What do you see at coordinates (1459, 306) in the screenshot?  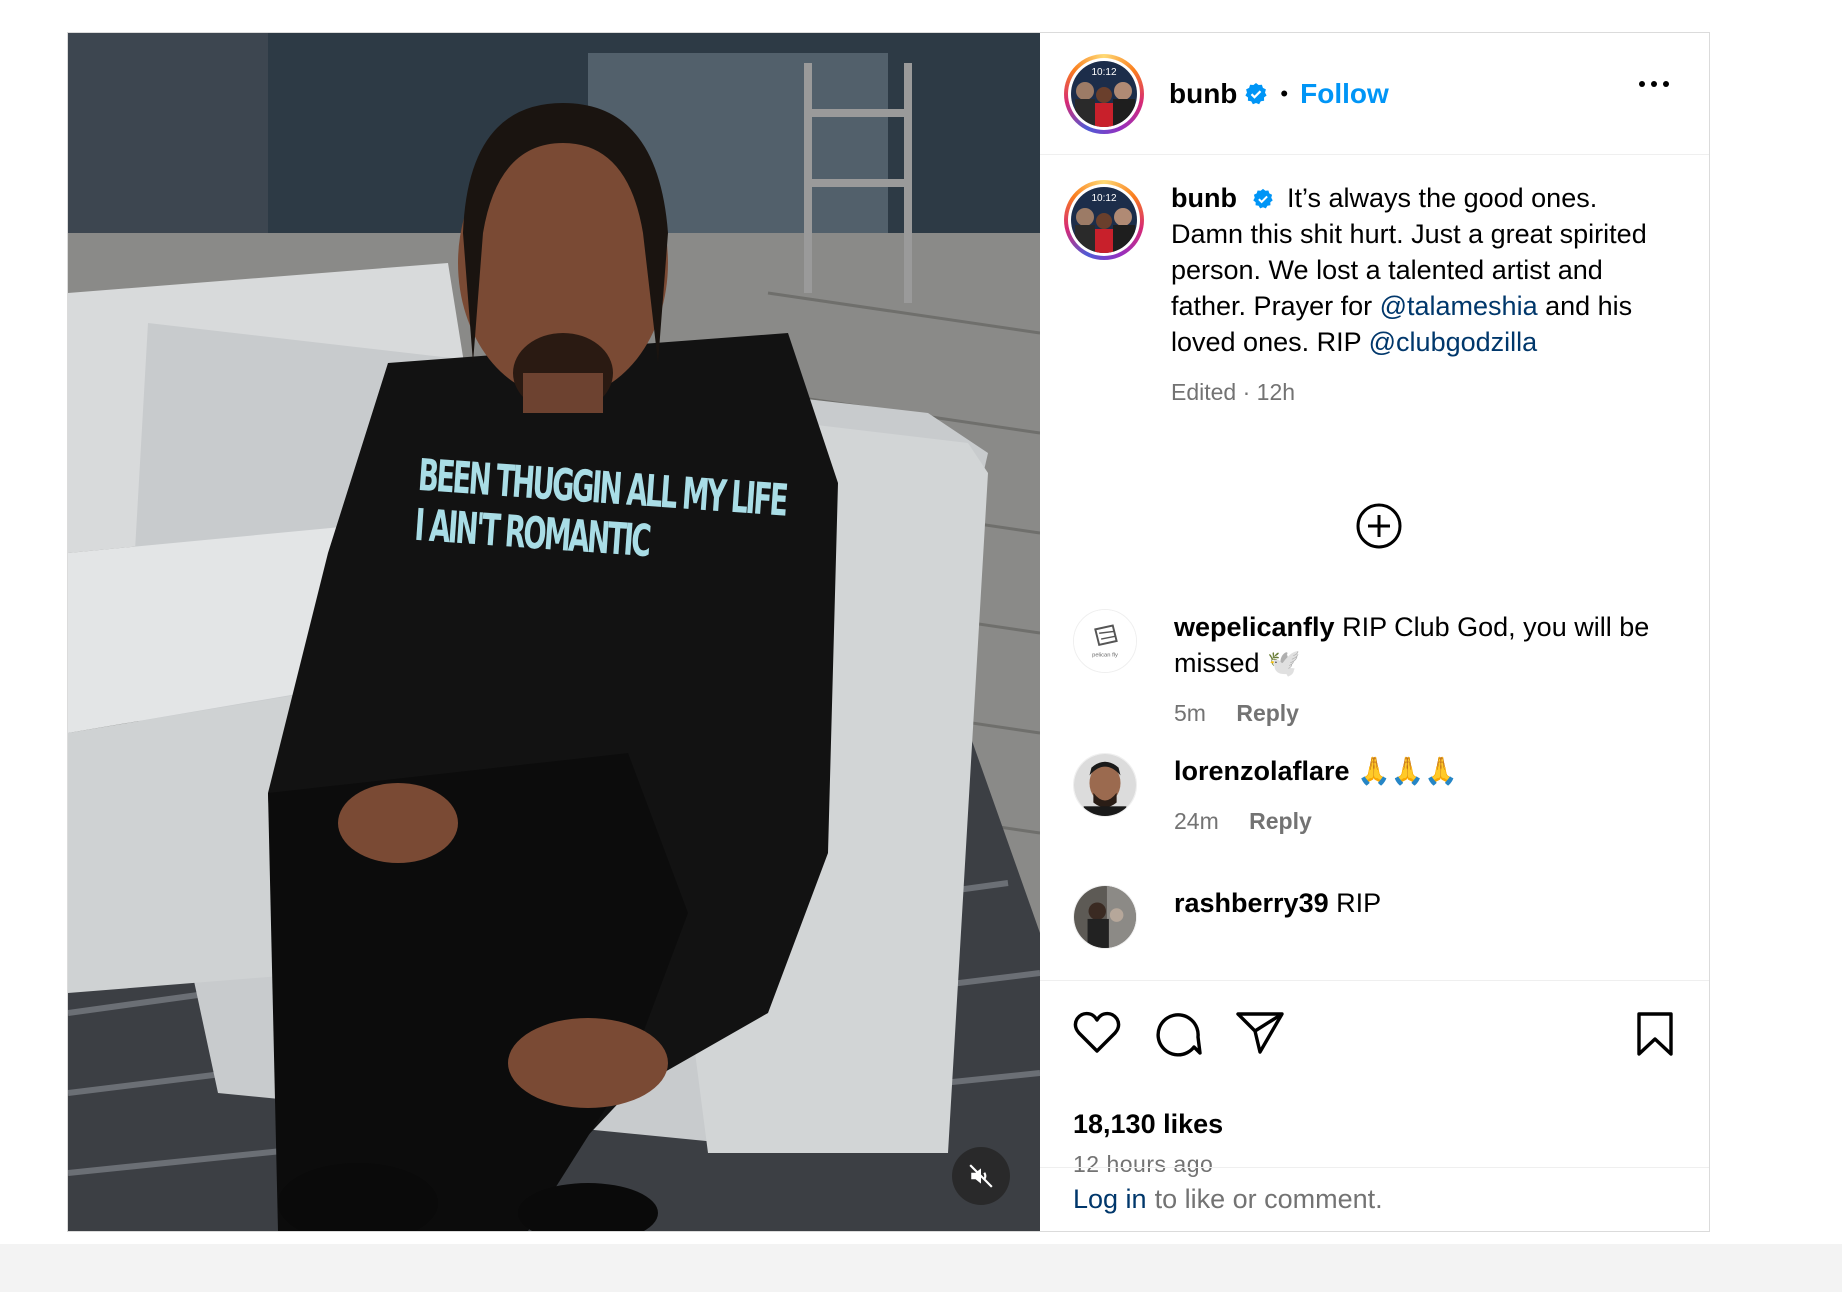 I see `mention-talameshia: @talameshia` at bounding box center [1459, 306].